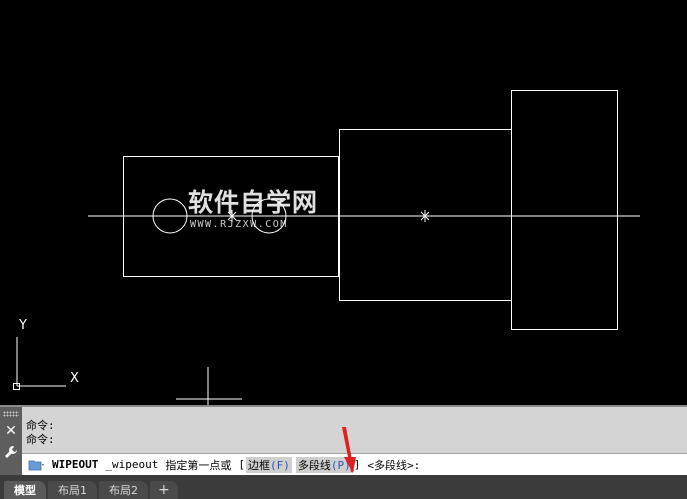 This screenshot has height=499, width=687. Describe the element at coordinates (258, 465) in the screenshot. I see `option-frame-label: 边框` at that location.